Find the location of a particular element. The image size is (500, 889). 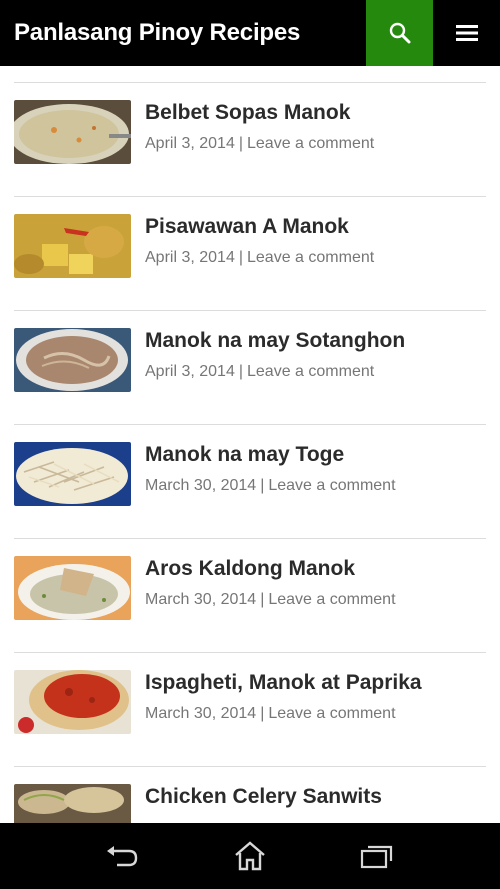

search-button is located at coordinates (399, 33).